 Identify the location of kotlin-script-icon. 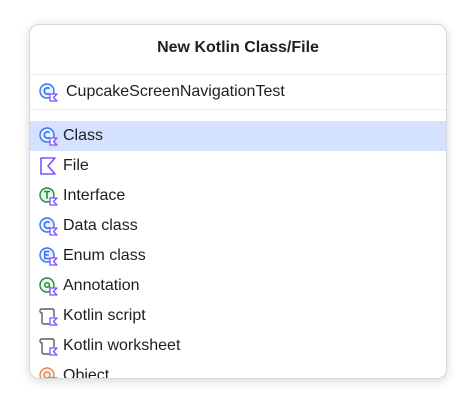
(48, 317).